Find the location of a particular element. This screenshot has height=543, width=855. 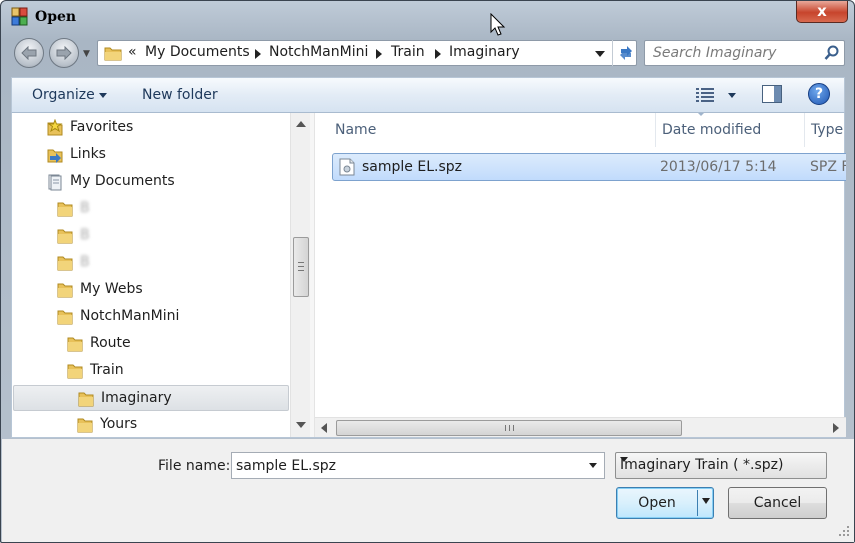

tree-item: Train is located at coordinates (151, 371).